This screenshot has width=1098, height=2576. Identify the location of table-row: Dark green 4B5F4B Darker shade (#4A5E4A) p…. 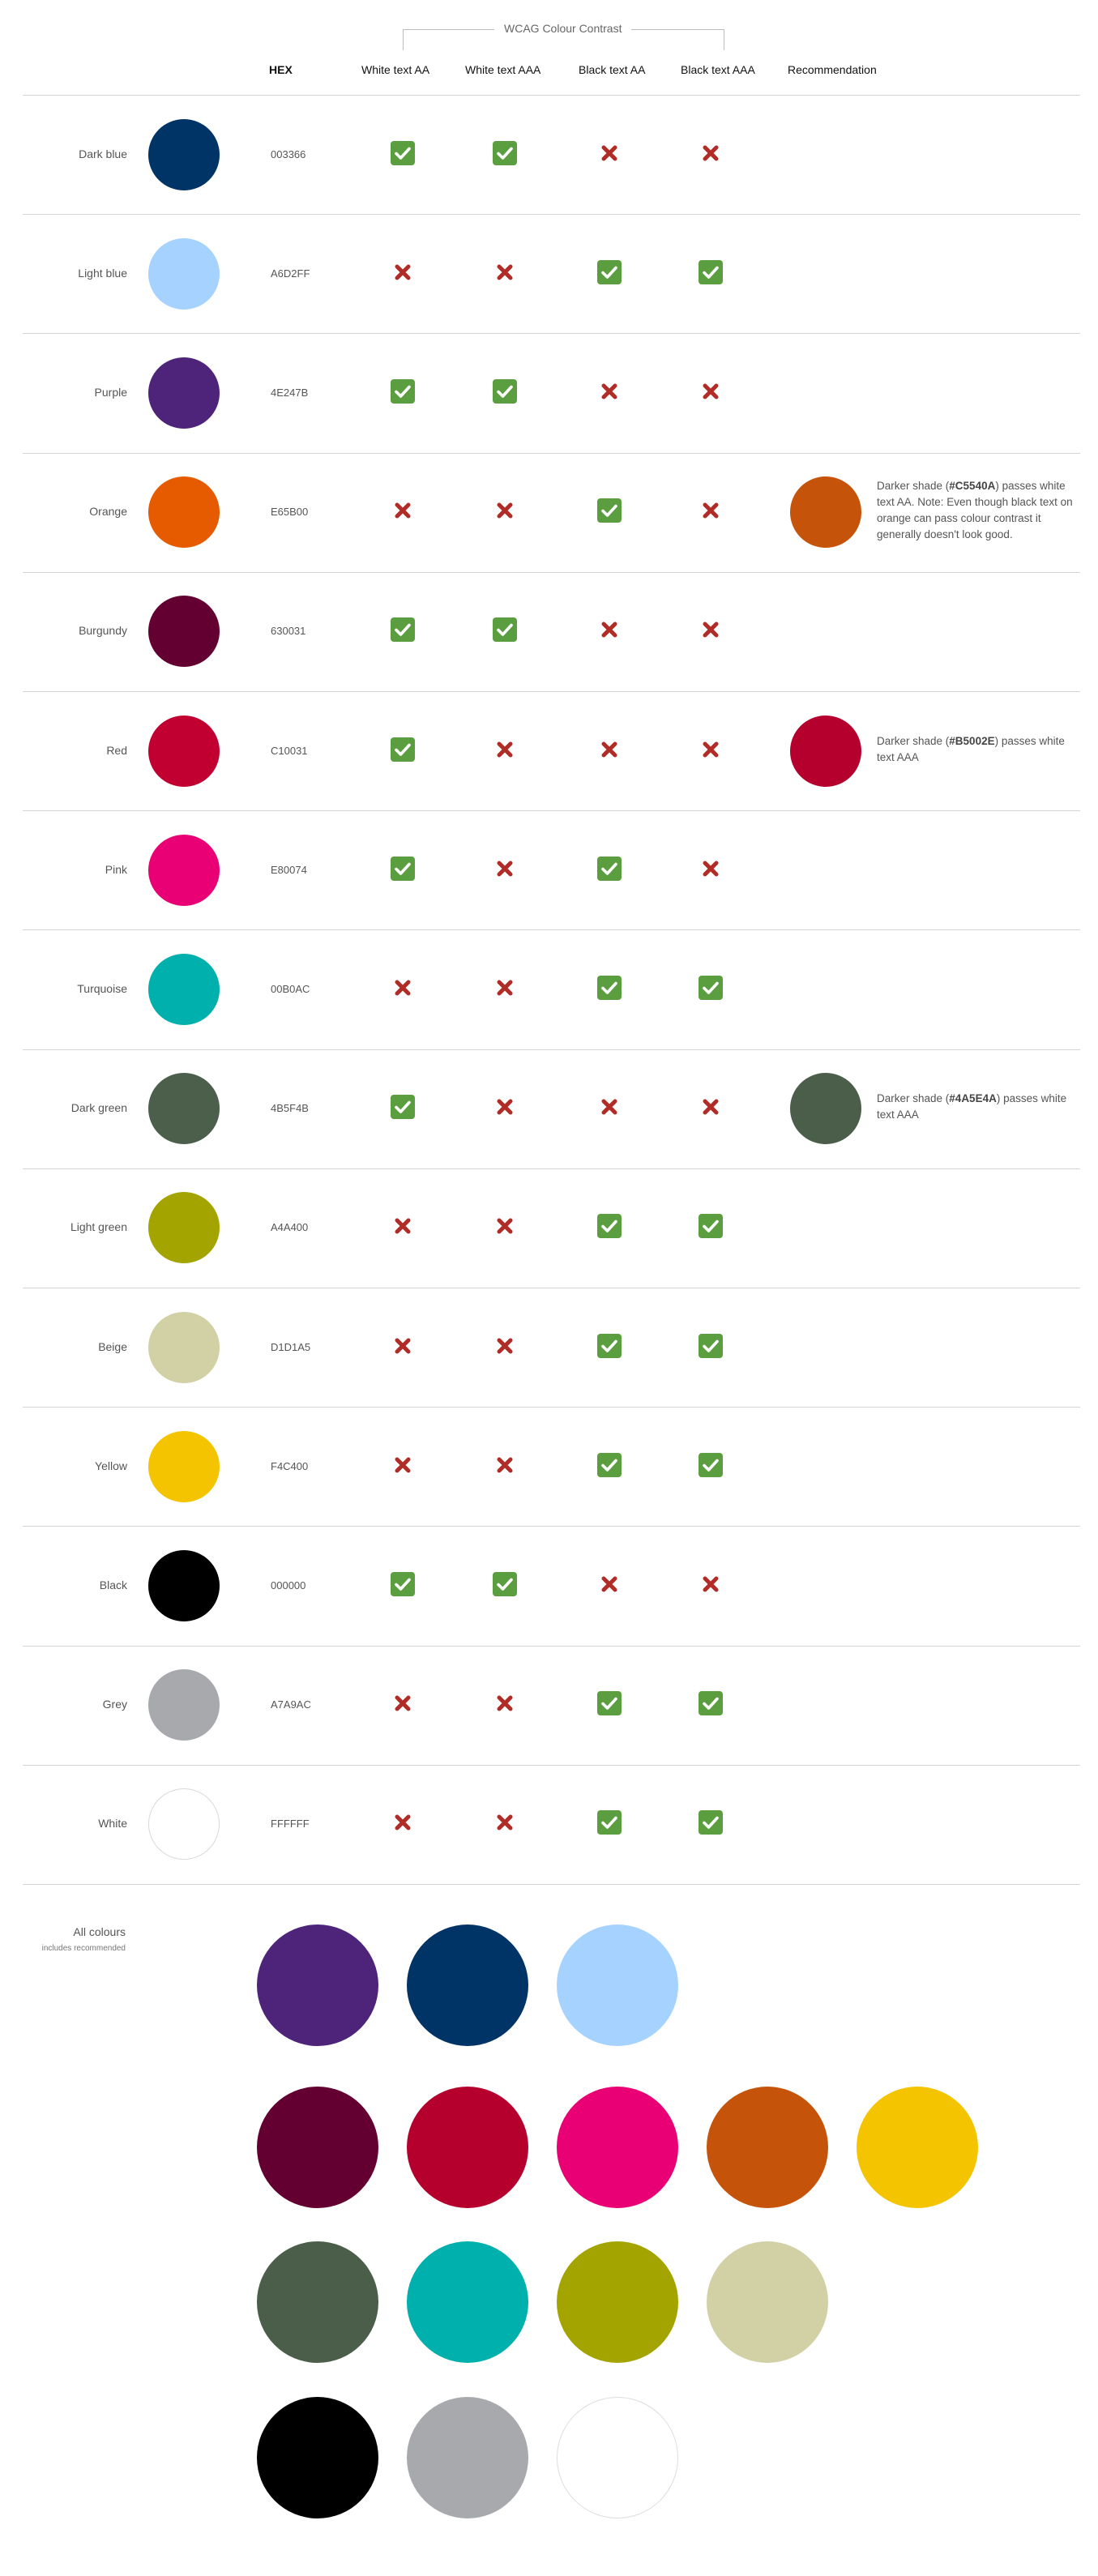
(549, 1108).